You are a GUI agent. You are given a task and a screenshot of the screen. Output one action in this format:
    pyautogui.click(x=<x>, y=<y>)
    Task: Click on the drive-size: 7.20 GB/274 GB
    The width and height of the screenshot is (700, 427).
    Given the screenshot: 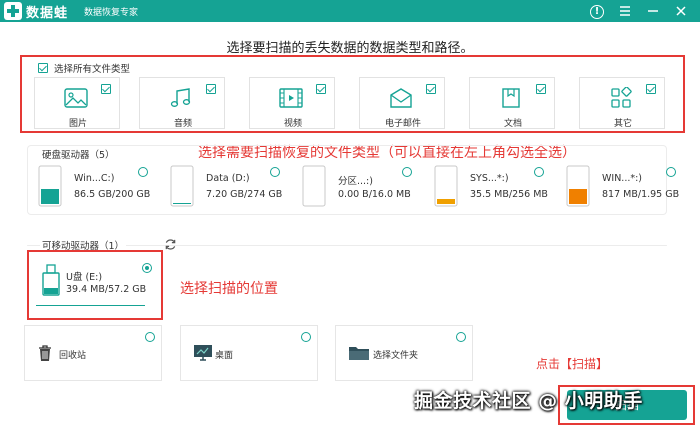 What is the action you would take?
    pyautogui.click(x=244, y=194)
    